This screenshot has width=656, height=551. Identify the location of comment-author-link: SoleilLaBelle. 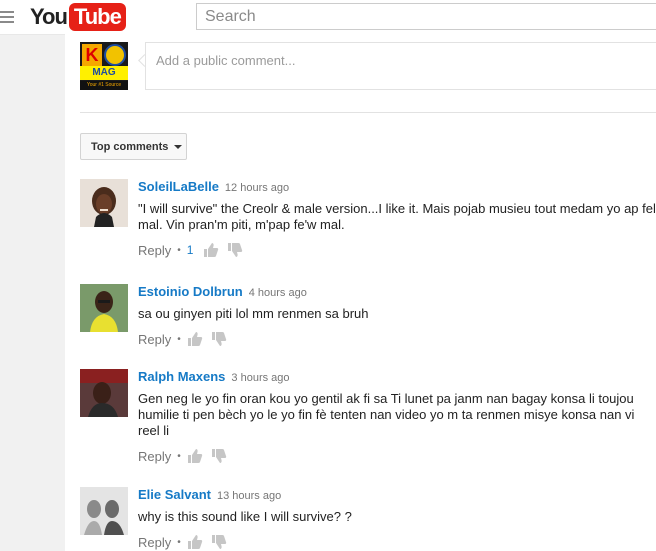
(178, 186).